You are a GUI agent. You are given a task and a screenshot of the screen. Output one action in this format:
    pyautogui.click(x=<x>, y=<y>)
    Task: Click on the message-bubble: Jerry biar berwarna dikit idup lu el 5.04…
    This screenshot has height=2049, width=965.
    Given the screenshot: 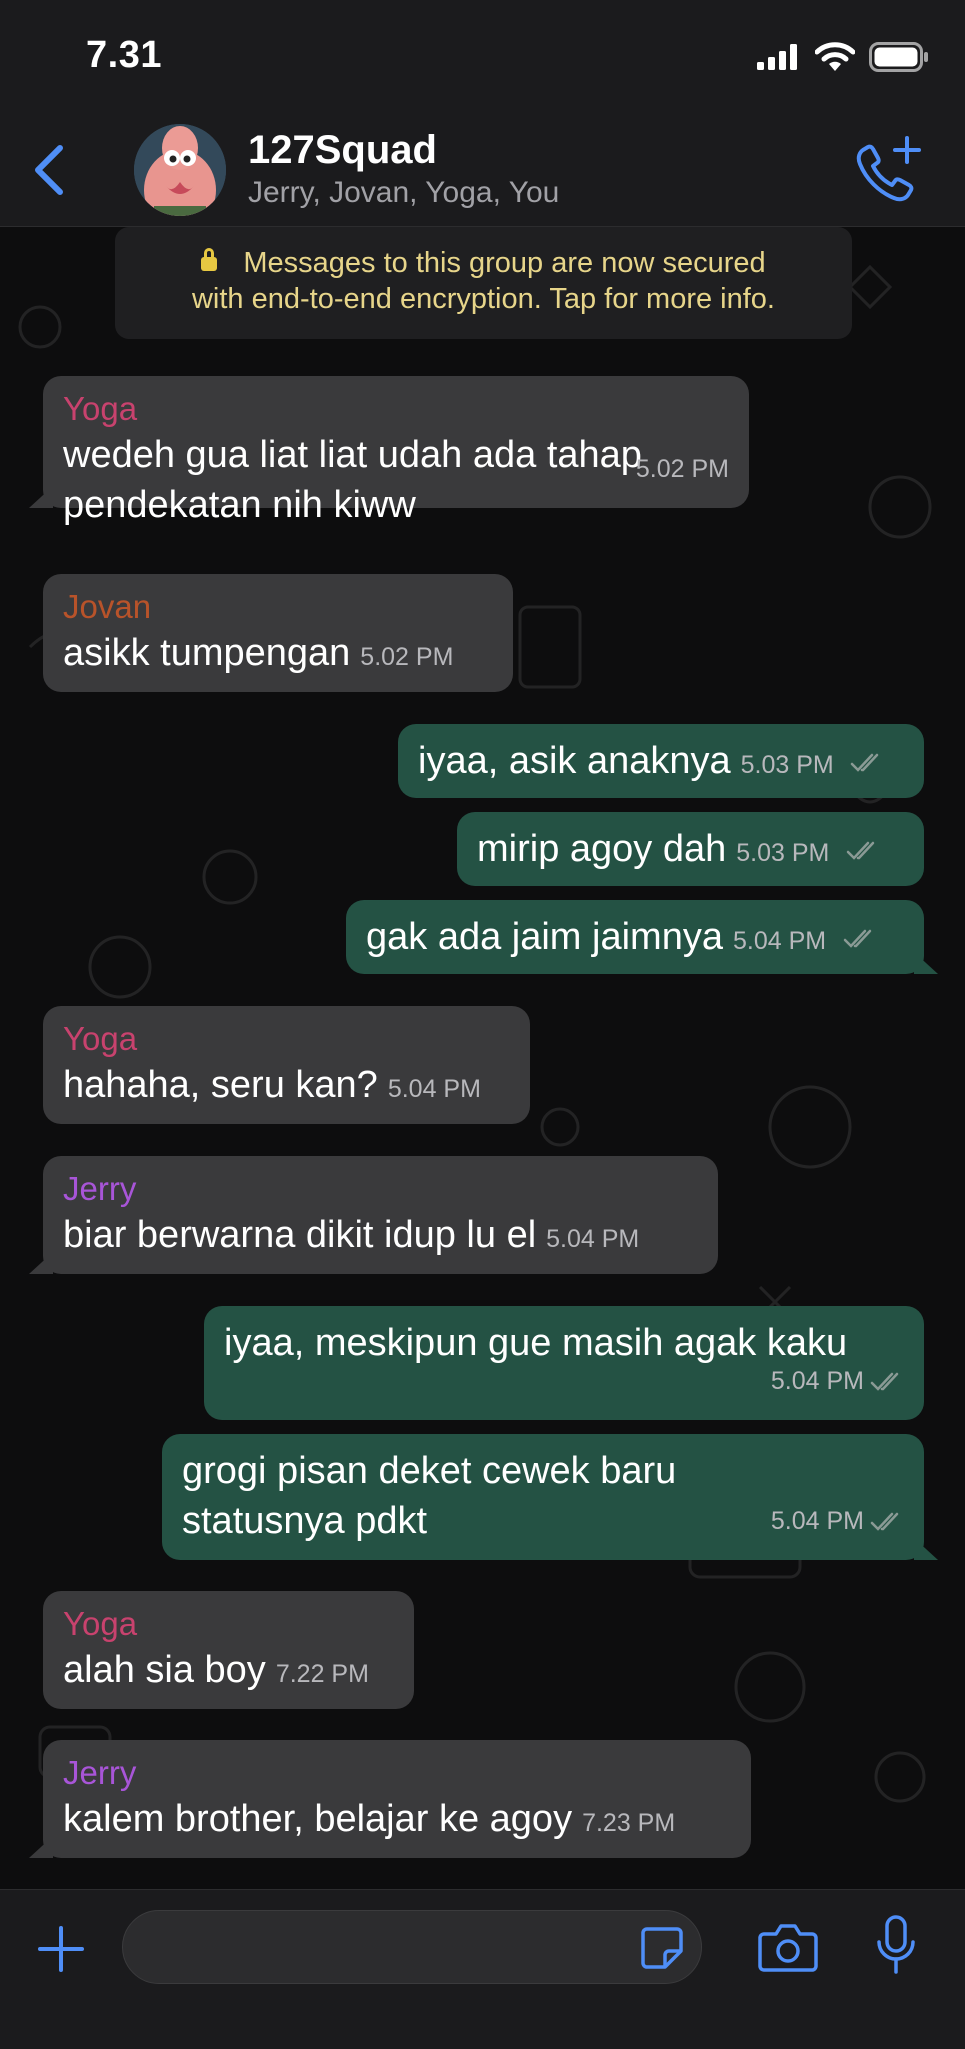 What is the action you would take?
    pyautogui.click(x=373, y=1215)
    